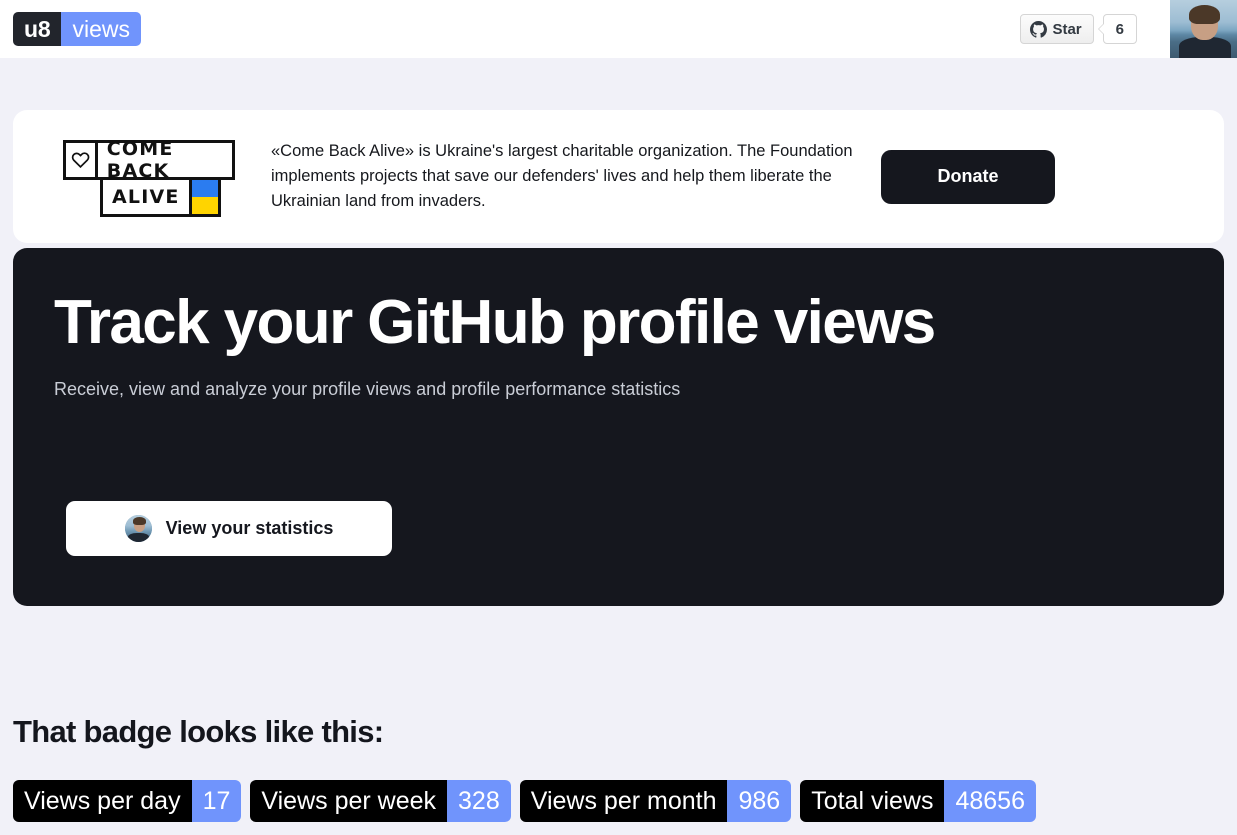 The height and width of the screenshot is (835, 1237). What do you see at coordinates (759, 801) in the screenshot?
I see `badge-value: 986` at bounding box center [759, 801].